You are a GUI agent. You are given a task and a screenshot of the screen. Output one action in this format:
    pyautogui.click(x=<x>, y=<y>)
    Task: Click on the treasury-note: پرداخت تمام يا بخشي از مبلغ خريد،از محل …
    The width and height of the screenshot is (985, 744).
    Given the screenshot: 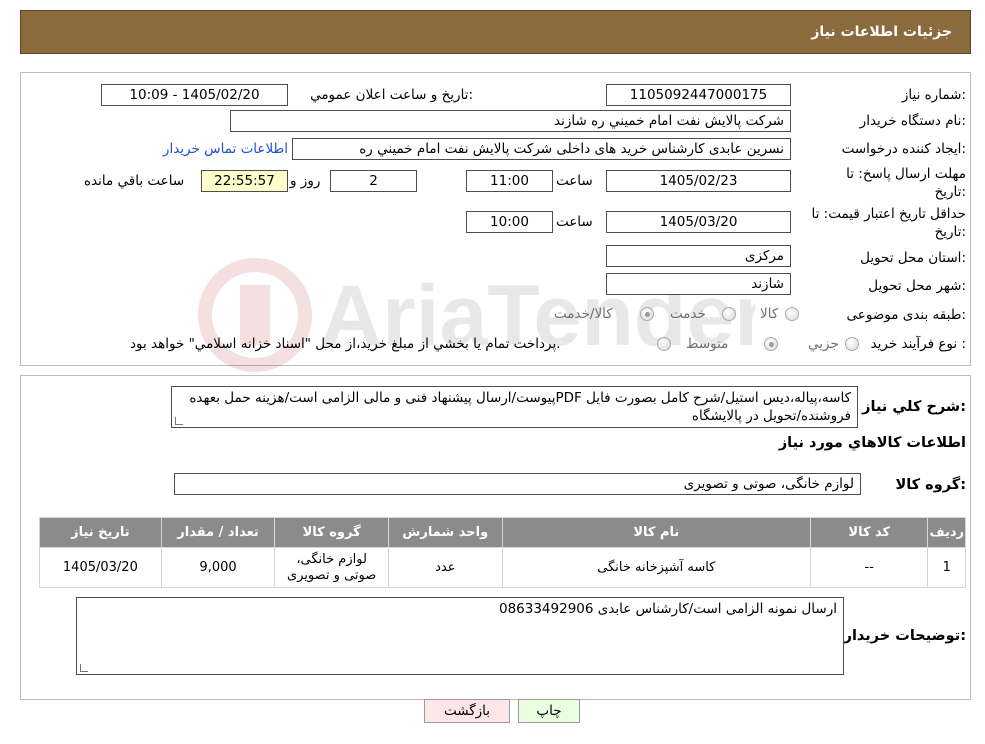 What is the action you would take?
    pyautogui.click(x=345, y=344)
    